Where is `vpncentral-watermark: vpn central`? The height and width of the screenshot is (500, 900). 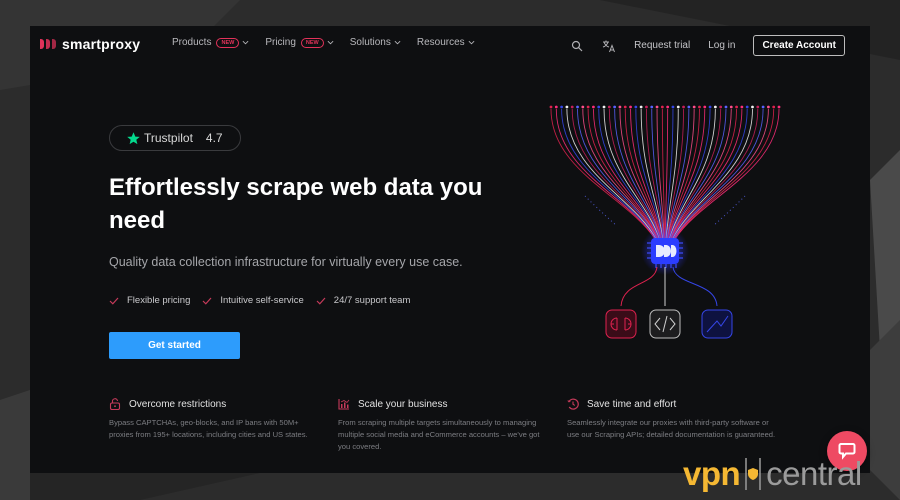 vpncentral-watermark: vpn central is located at coordinates (772, 474).